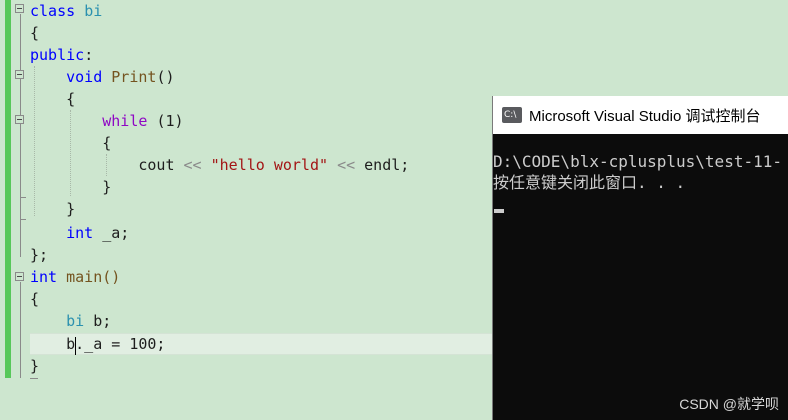 Image resolution: width=788 pixels, height=420 pixels. I want to click on function-name: main(), so click(93, 277).